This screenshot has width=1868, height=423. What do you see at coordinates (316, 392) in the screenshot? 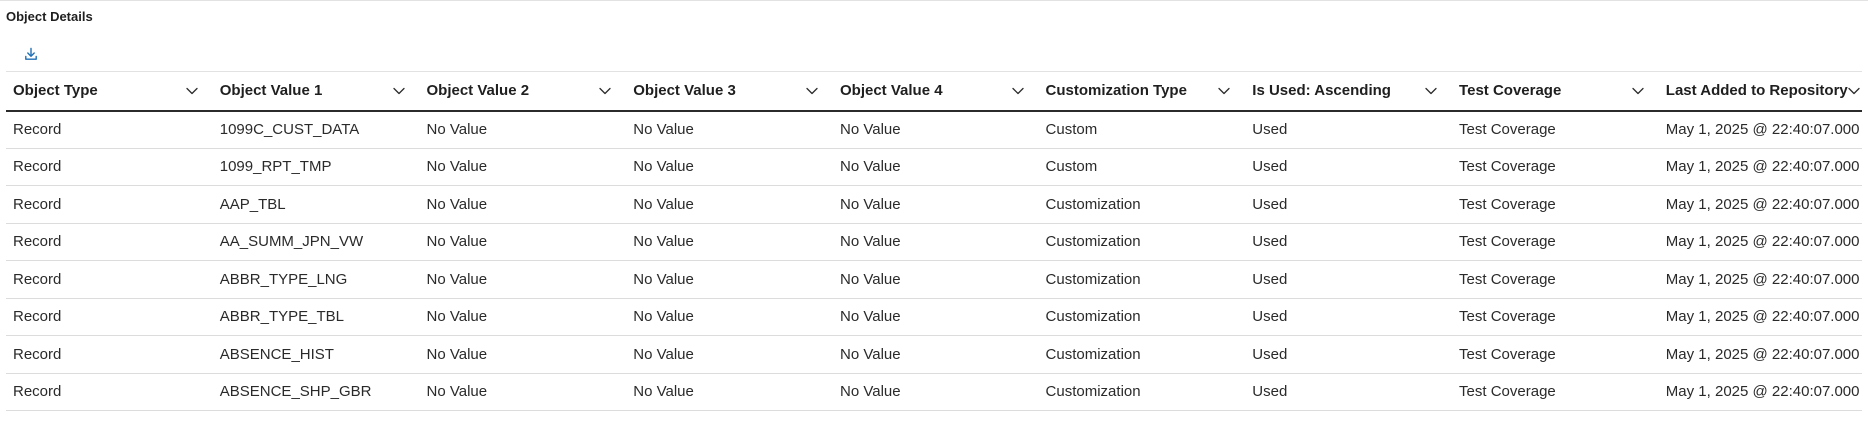
I see `table-cell-object-value-1: ABSENCE_SHP_GBR` at bounding box center [316, 392].